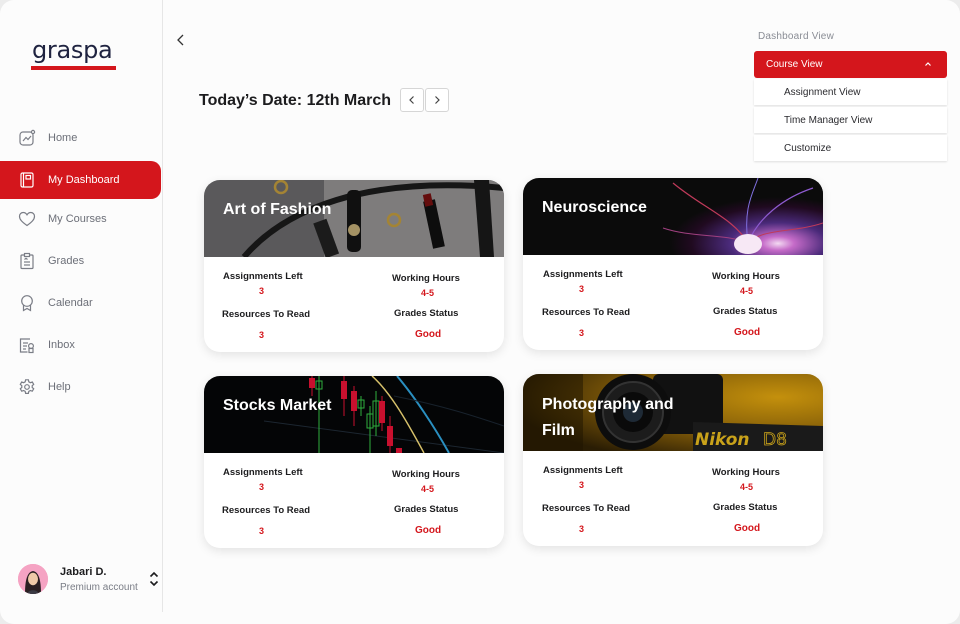  What do you see at coordinates (59, 387) in the screenshot?
I see `sidebar-item-label: Help` at bounding box center [59, 387].